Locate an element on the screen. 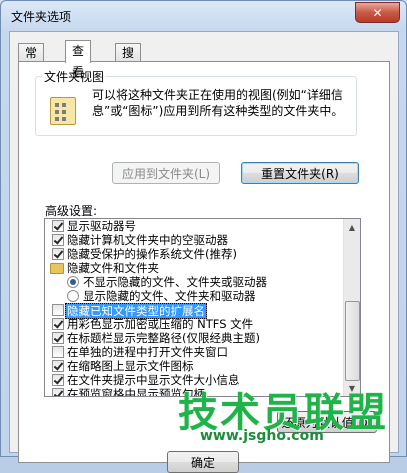 The height and width of the screenshot is (473, 407). setting-row: 隐藏计算机文件夹中的空驱动器 is located at coordinates (194, 240).